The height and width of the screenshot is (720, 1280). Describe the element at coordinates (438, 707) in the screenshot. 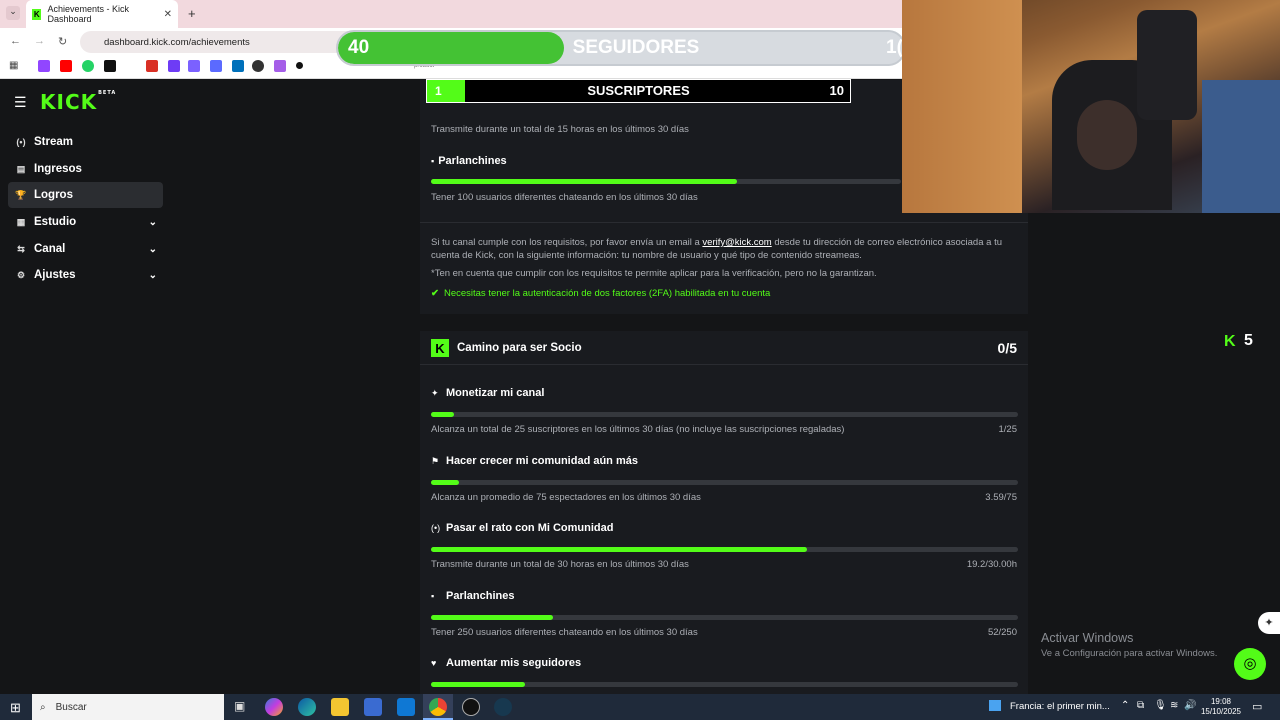

I see `chrome-icon` at that location.